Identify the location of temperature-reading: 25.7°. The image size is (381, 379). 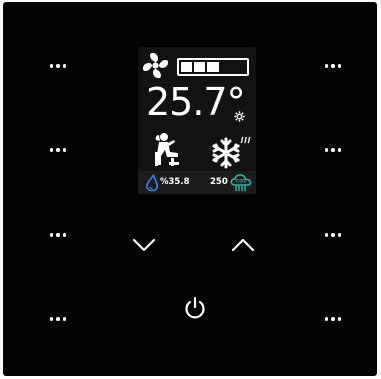
(196, 102).